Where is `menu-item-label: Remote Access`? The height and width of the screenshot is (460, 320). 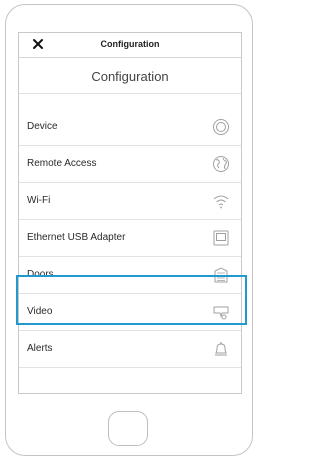 menu-item-label: Remote Access is located at coordinates (62, 163).